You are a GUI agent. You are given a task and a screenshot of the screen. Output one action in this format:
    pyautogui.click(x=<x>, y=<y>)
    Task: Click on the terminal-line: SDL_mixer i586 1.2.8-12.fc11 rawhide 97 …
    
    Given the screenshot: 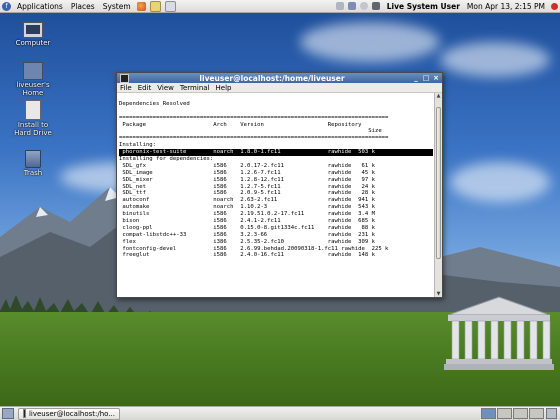 What is the action you would take?
    pyautogui.click(x=247, y=179)
    